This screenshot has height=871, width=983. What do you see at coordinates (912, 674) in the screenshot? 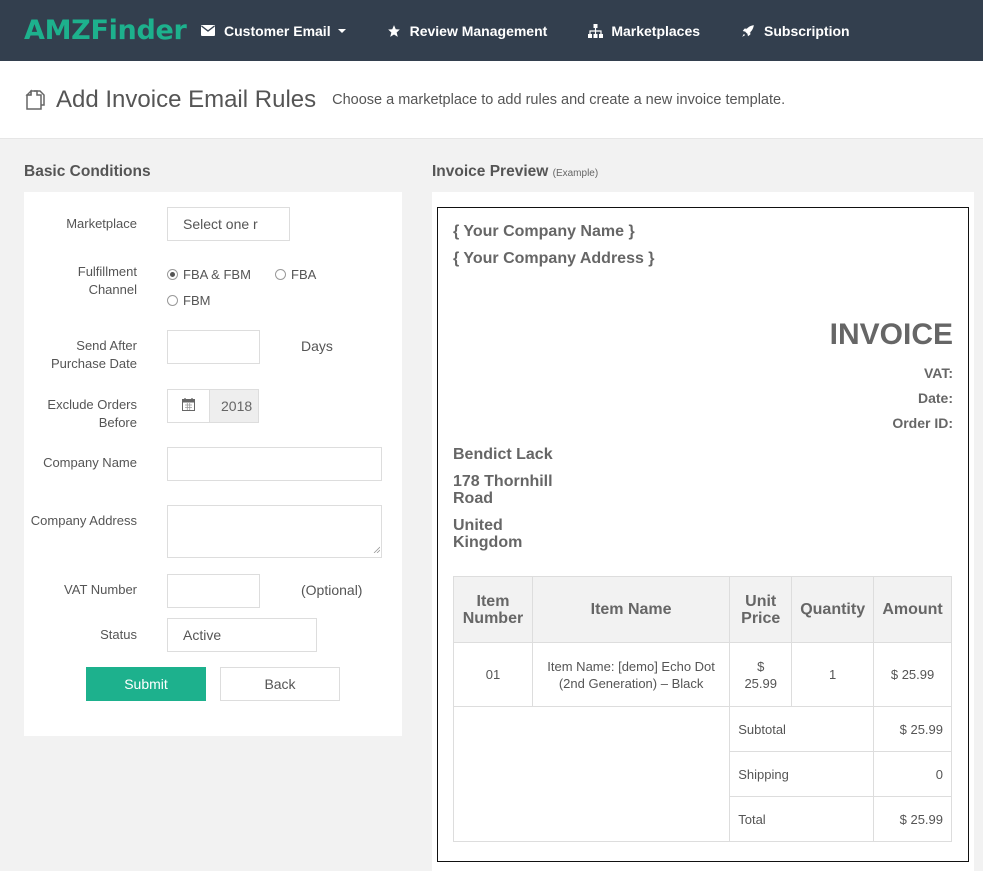
I see `cell-amount: $ 25.99` at bounding box center [912, 674].